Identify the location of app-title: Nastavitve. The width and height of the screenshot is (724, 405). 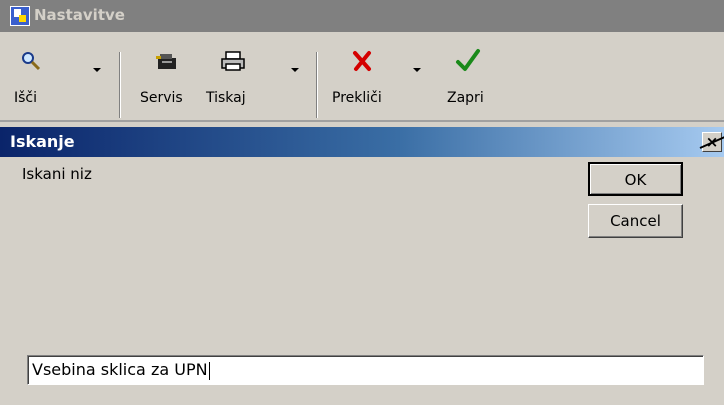
(79, 15).